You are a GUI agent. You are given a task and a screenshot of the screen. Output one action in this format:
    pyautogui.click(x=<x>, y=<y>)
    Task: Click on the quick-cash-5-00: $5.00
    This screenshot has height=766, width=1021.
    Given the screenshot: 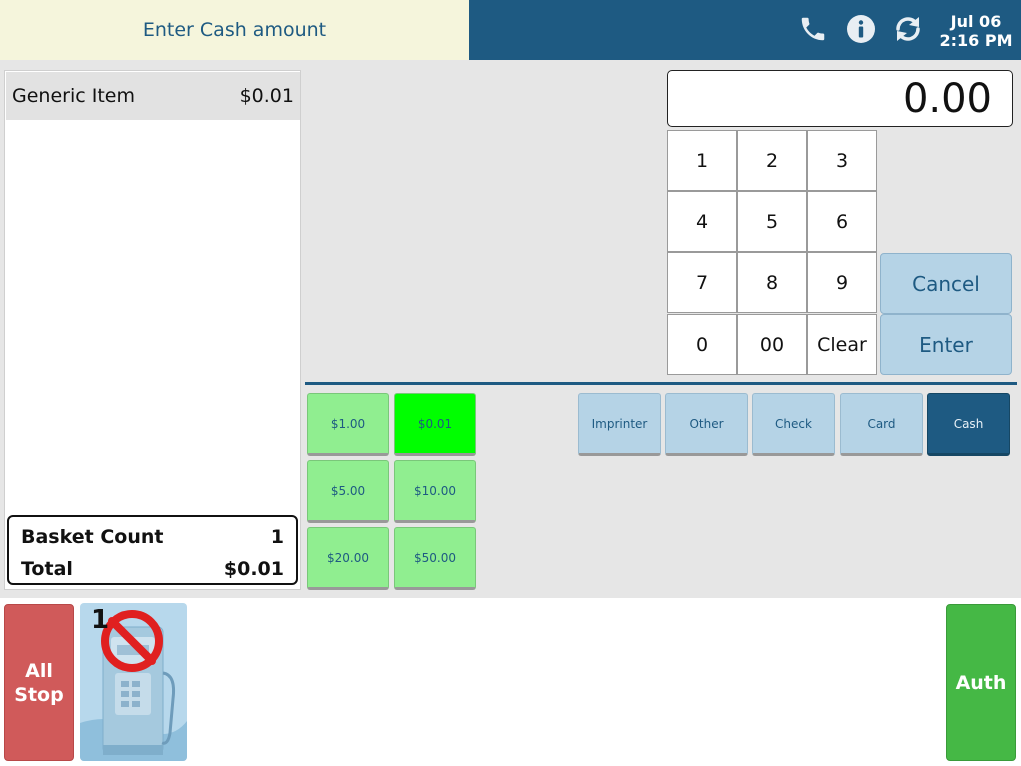 What is the action you would take?
    pyautogui.click(x=348, y=491)
    